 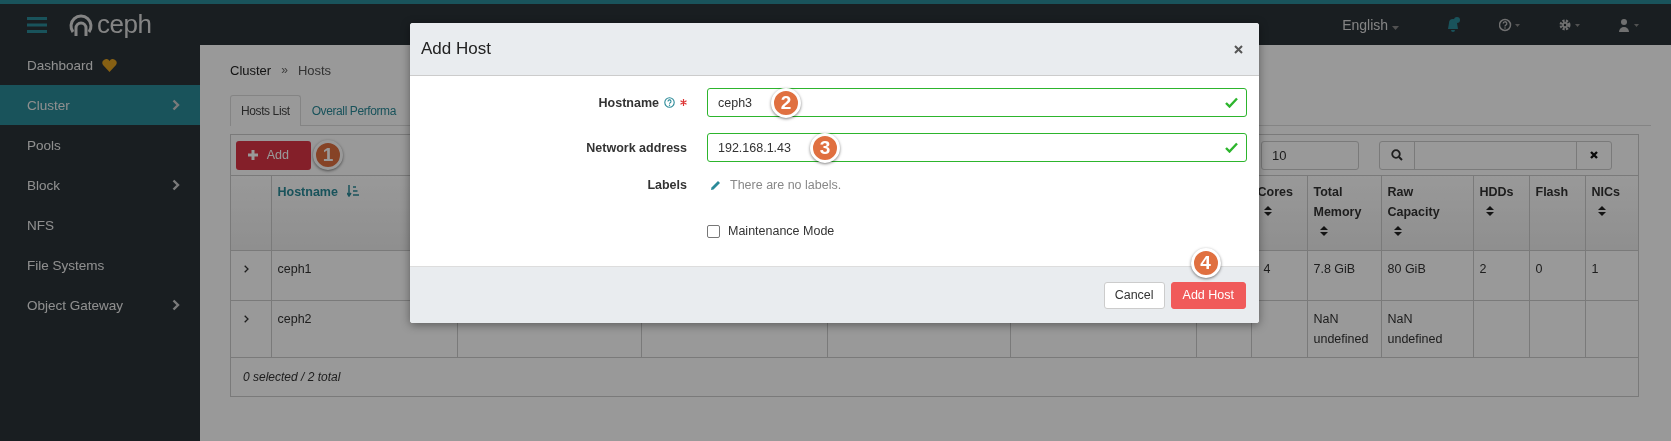 What do you see at coordinates (1495, 155) in the screenshot?
I see `search-field` at bounding box center [1495, 155].